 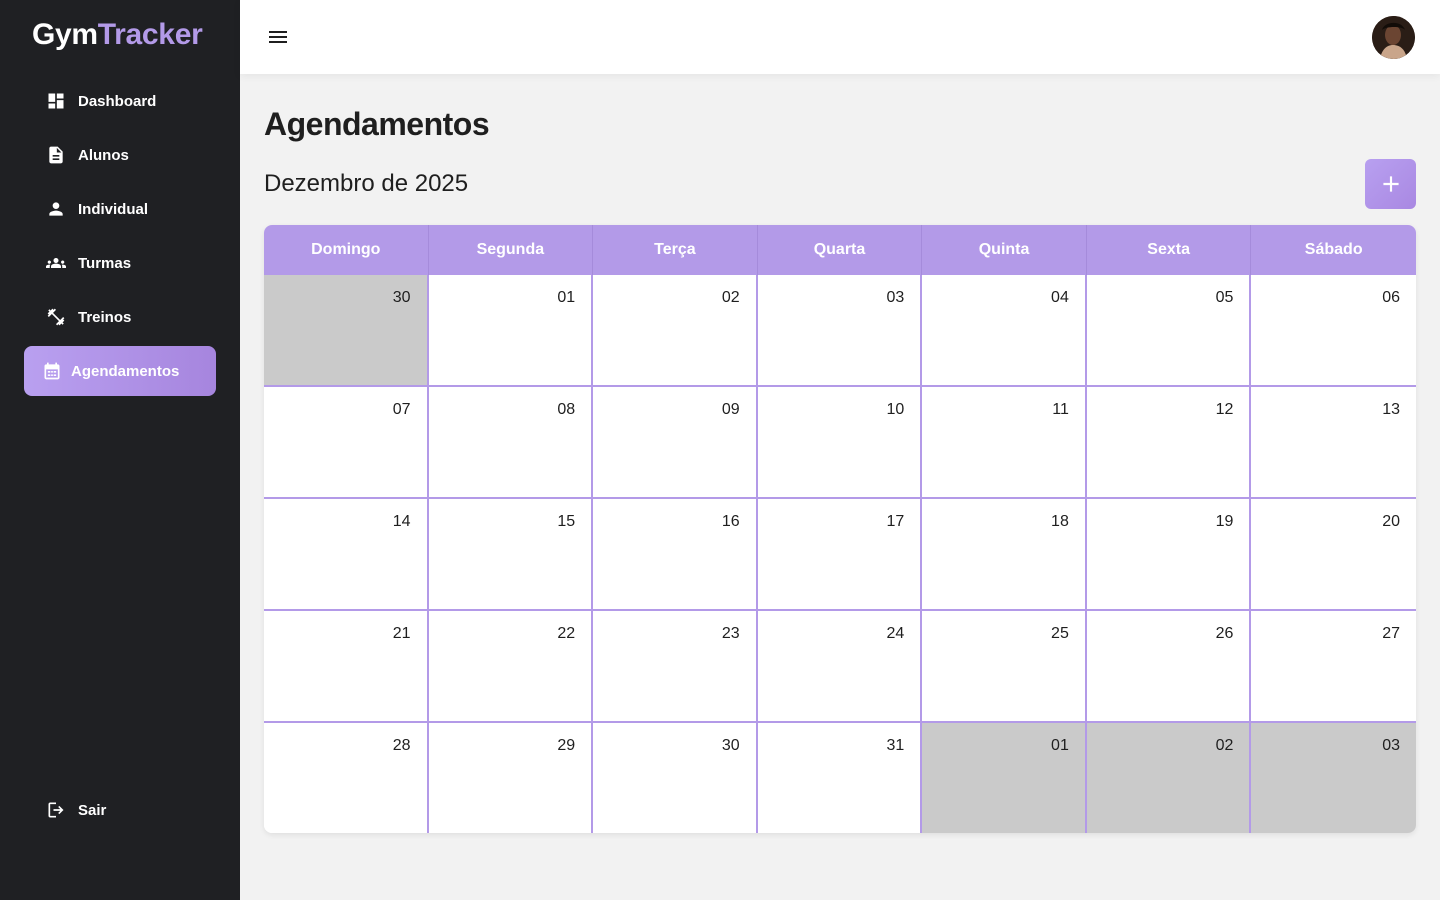 What do you see at coordinates (511, 250) in the screenshot?
I see `weekday-segunda: Segunda` at bounding box center [511, 250].